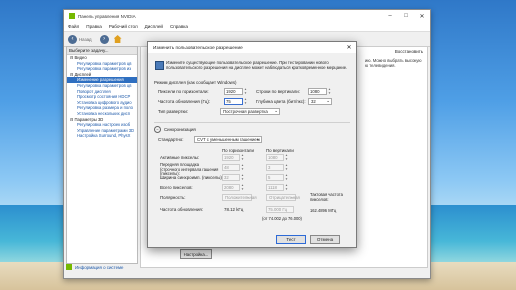 This screenshot has height=290, width=516. What do you see at coordinates (282, 218) in the screenshot?
I see `refresh-range-text: (от 74.002 до 76.000)` at bounding box center [282, 218].